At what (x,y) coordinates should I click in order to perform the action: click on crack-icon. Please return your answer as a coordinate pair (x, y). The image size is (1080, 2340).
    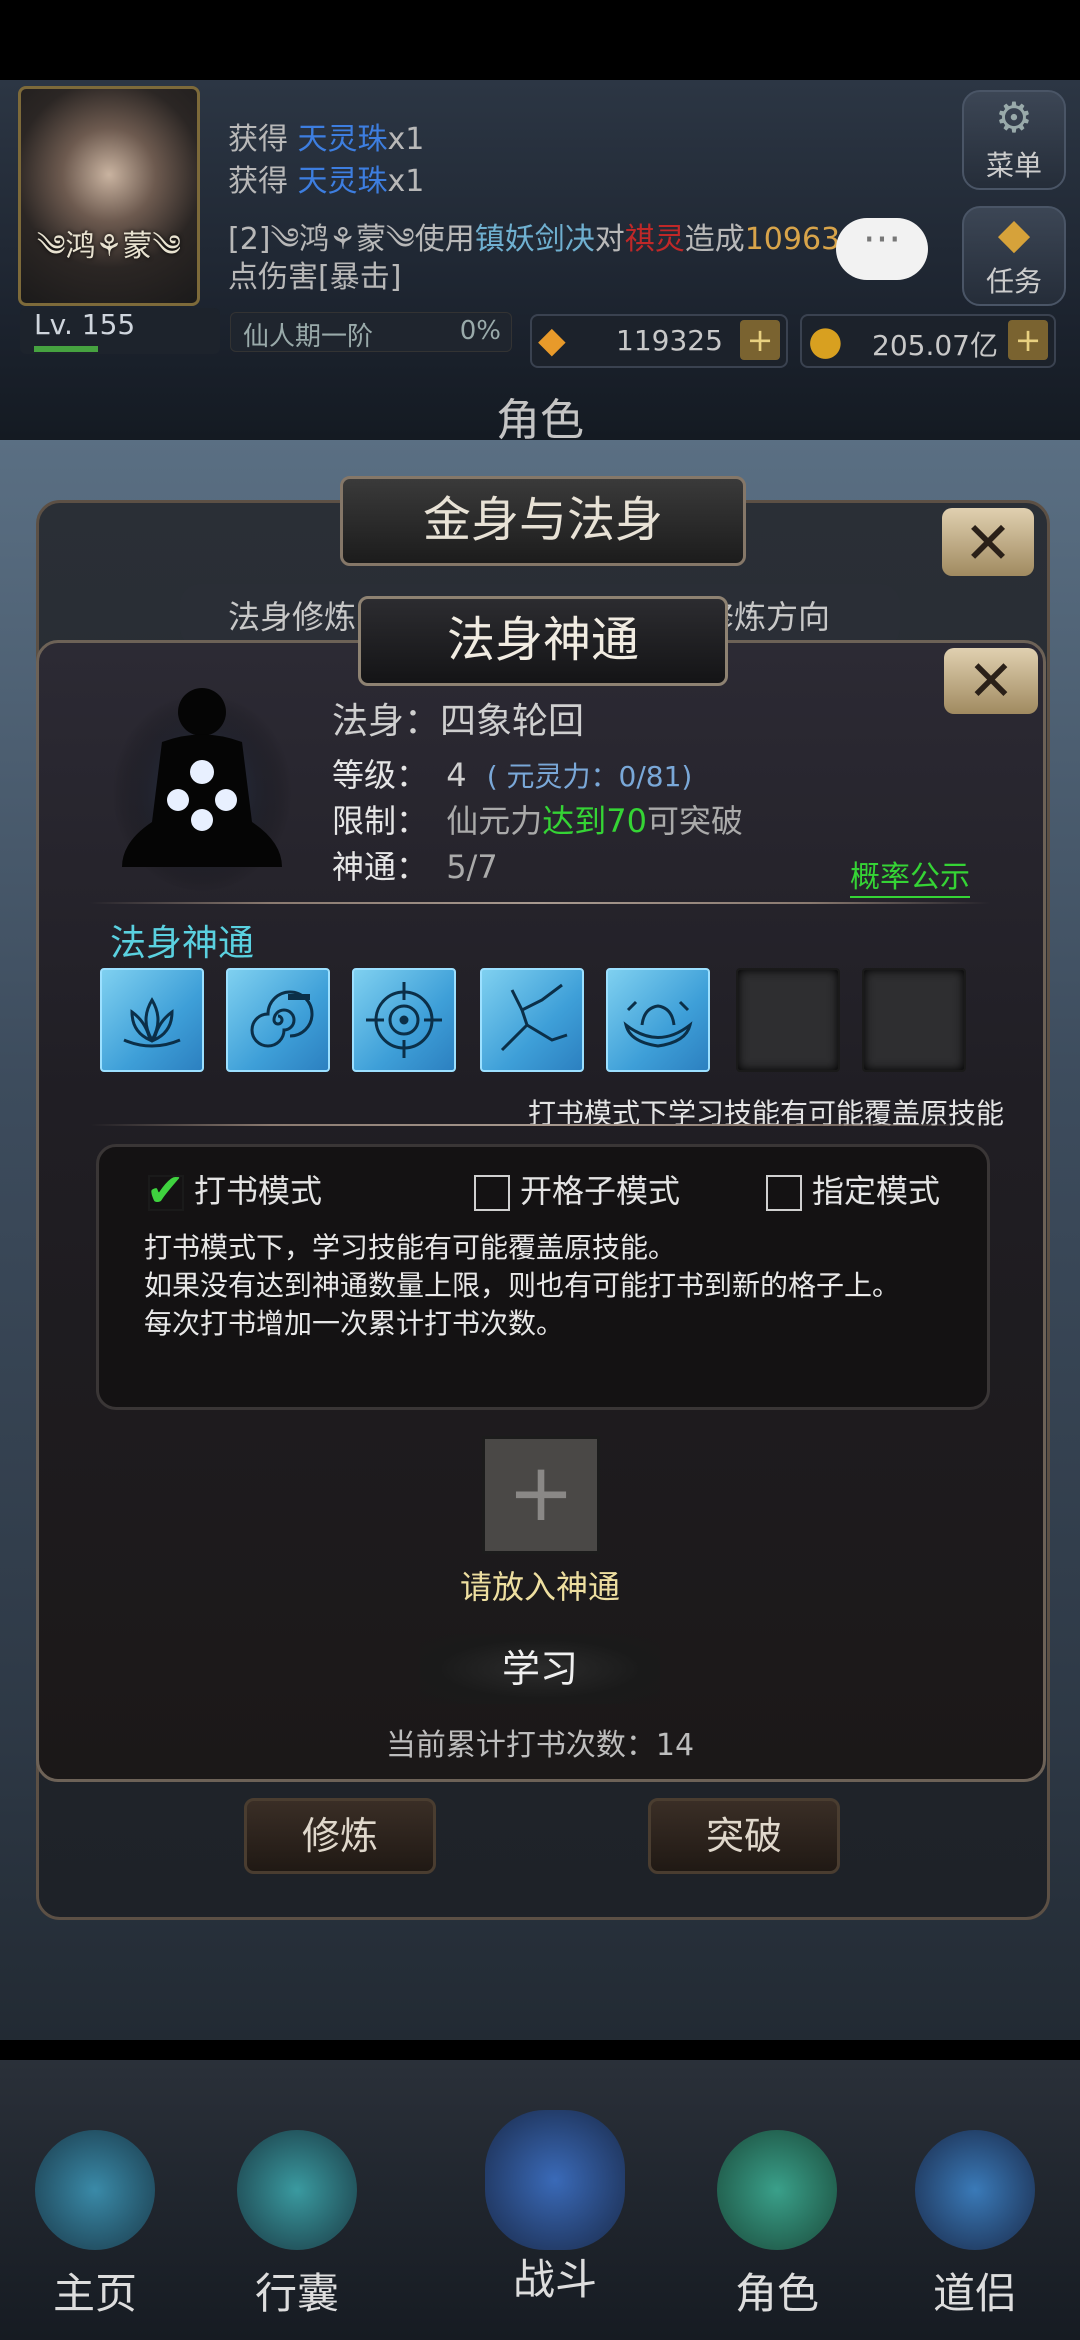
    Looking at the image, I should click on (534, 1017).